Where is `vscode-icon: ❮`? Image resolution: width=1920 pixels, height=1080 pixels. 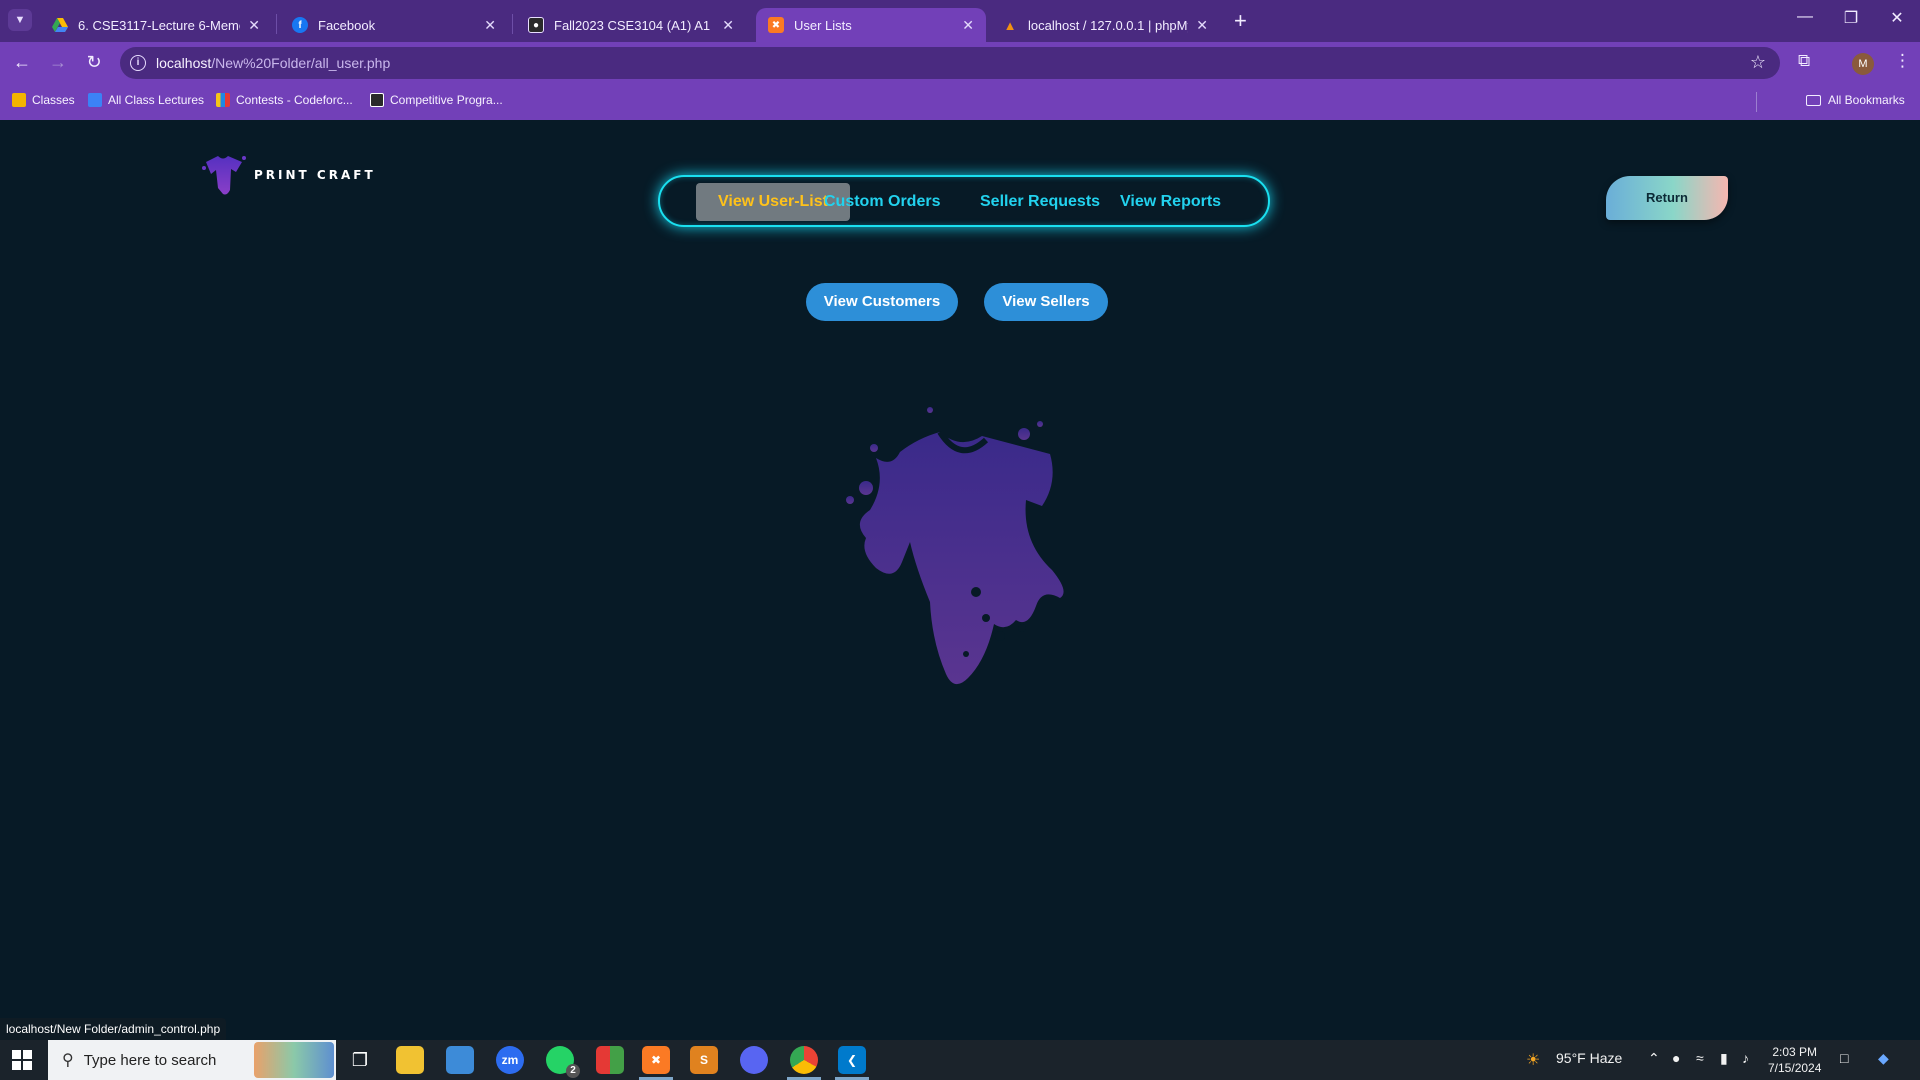 vscode-icon: ❮ is located at coordinates (852, 1060).